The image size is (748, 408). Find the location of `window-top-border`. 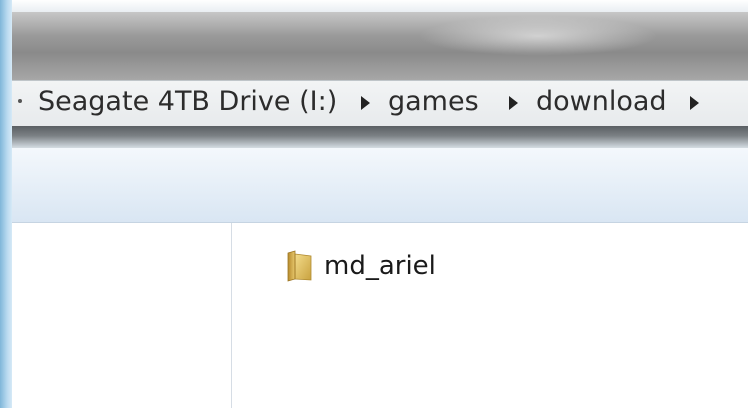

window-top-border is located at coordinates (374, 6).